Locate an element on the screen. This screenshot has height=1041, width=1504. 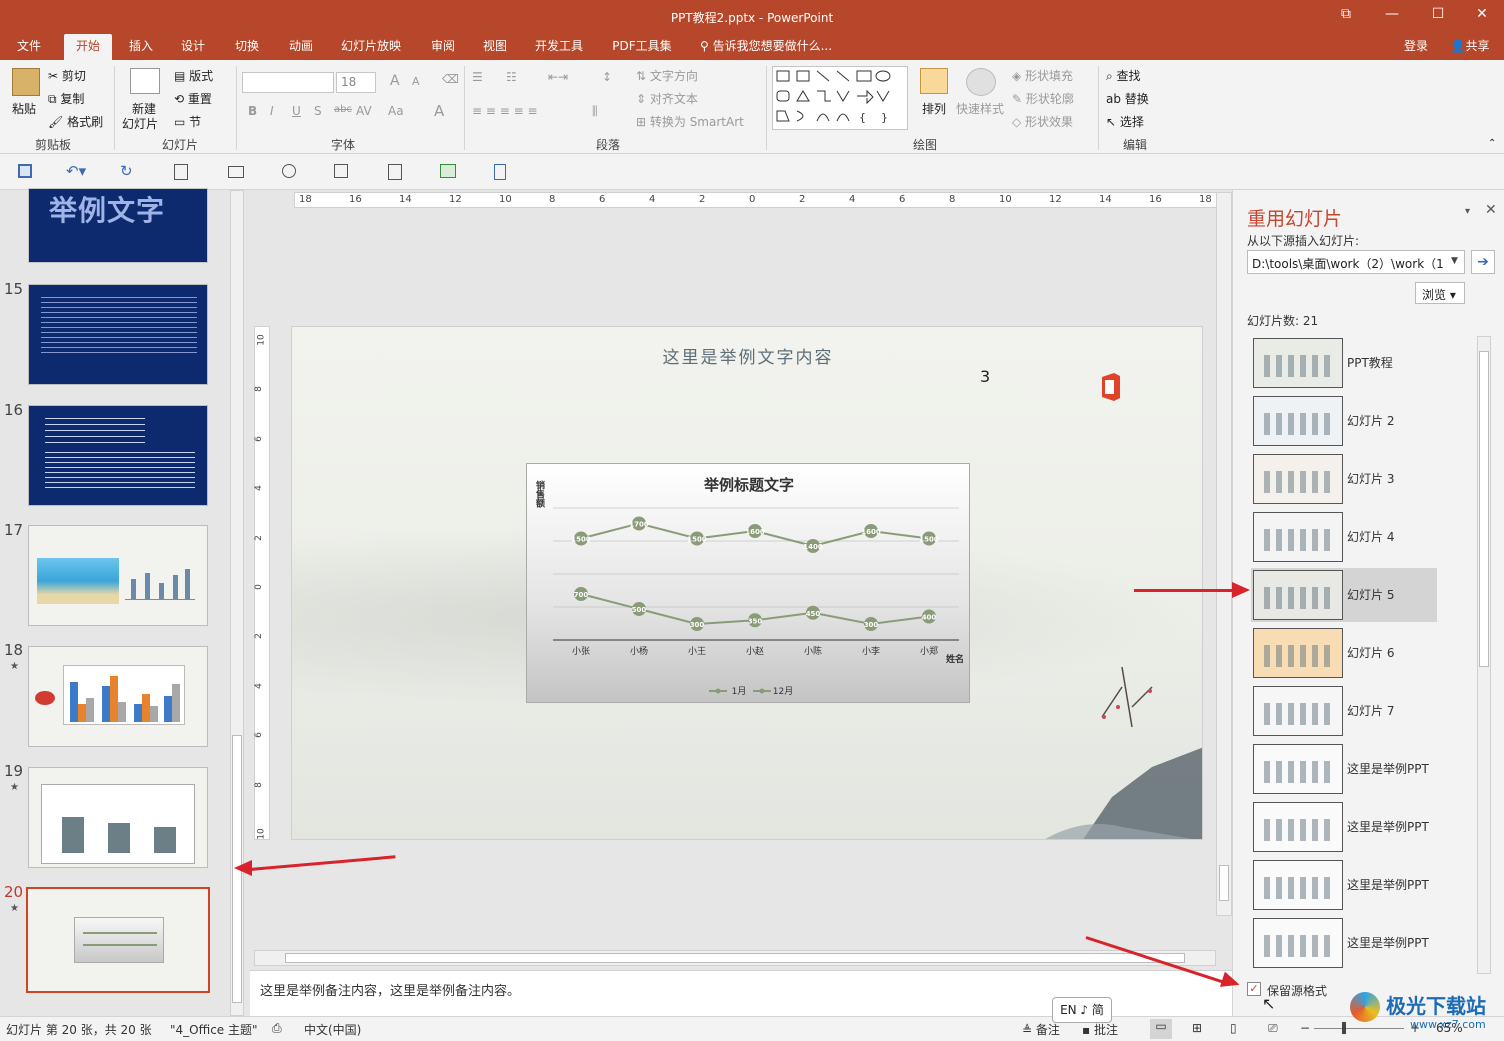
section-button: ▭ 节 is located at coordinates (187, 121).